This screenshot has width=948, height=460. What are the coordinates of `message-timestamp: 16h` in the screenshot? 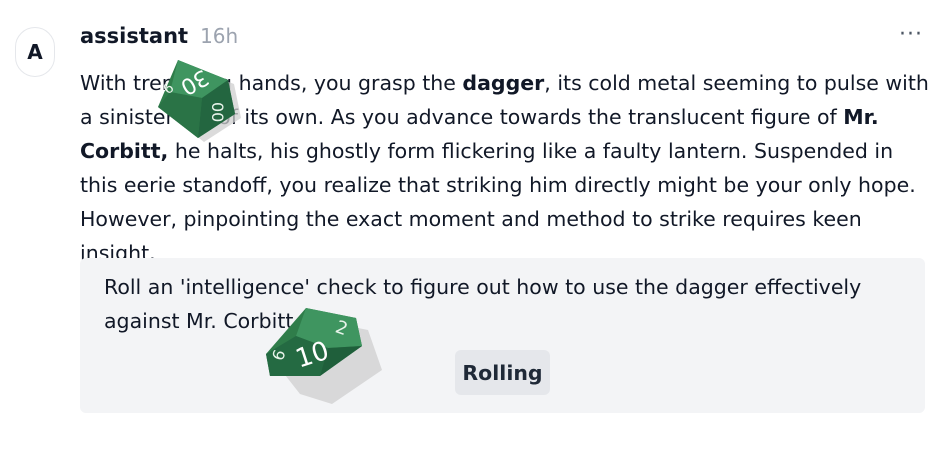 It's located at (219, 36).